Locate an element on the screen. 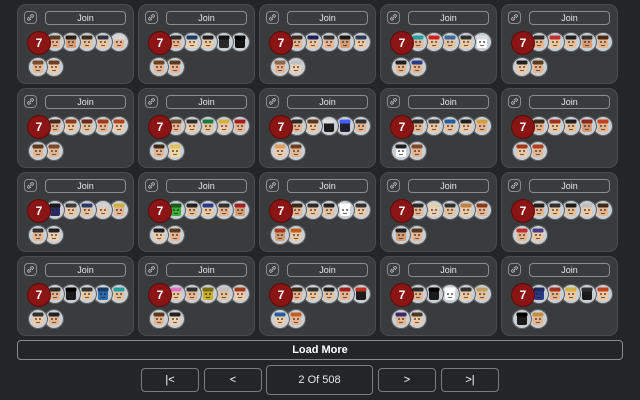  first-page-button: |< is located at coordinates (170, 380).